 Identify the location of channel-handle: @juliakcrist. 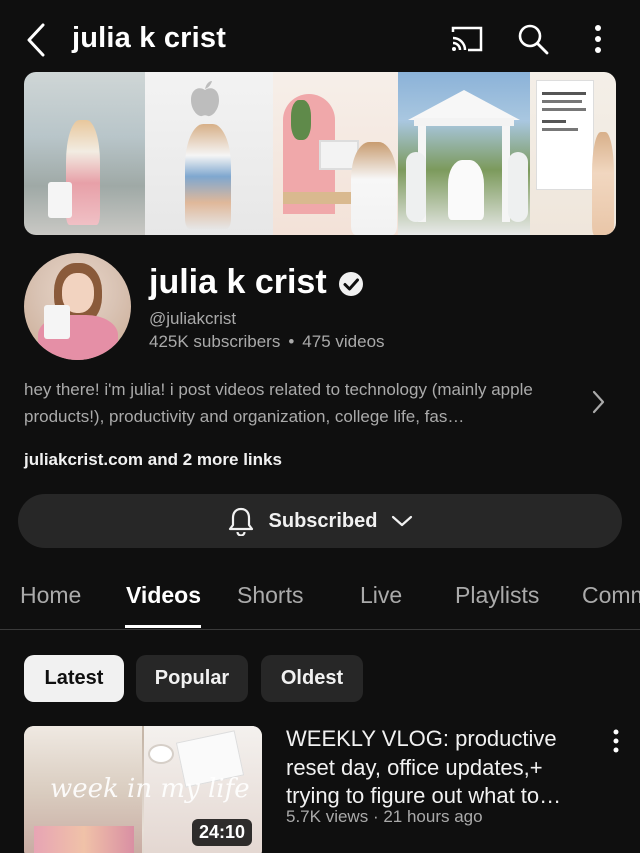
(193, 318).